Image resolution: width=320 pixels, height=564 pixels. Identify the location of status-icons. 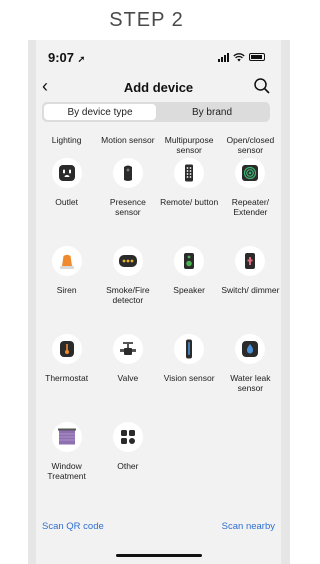
(241, 57).